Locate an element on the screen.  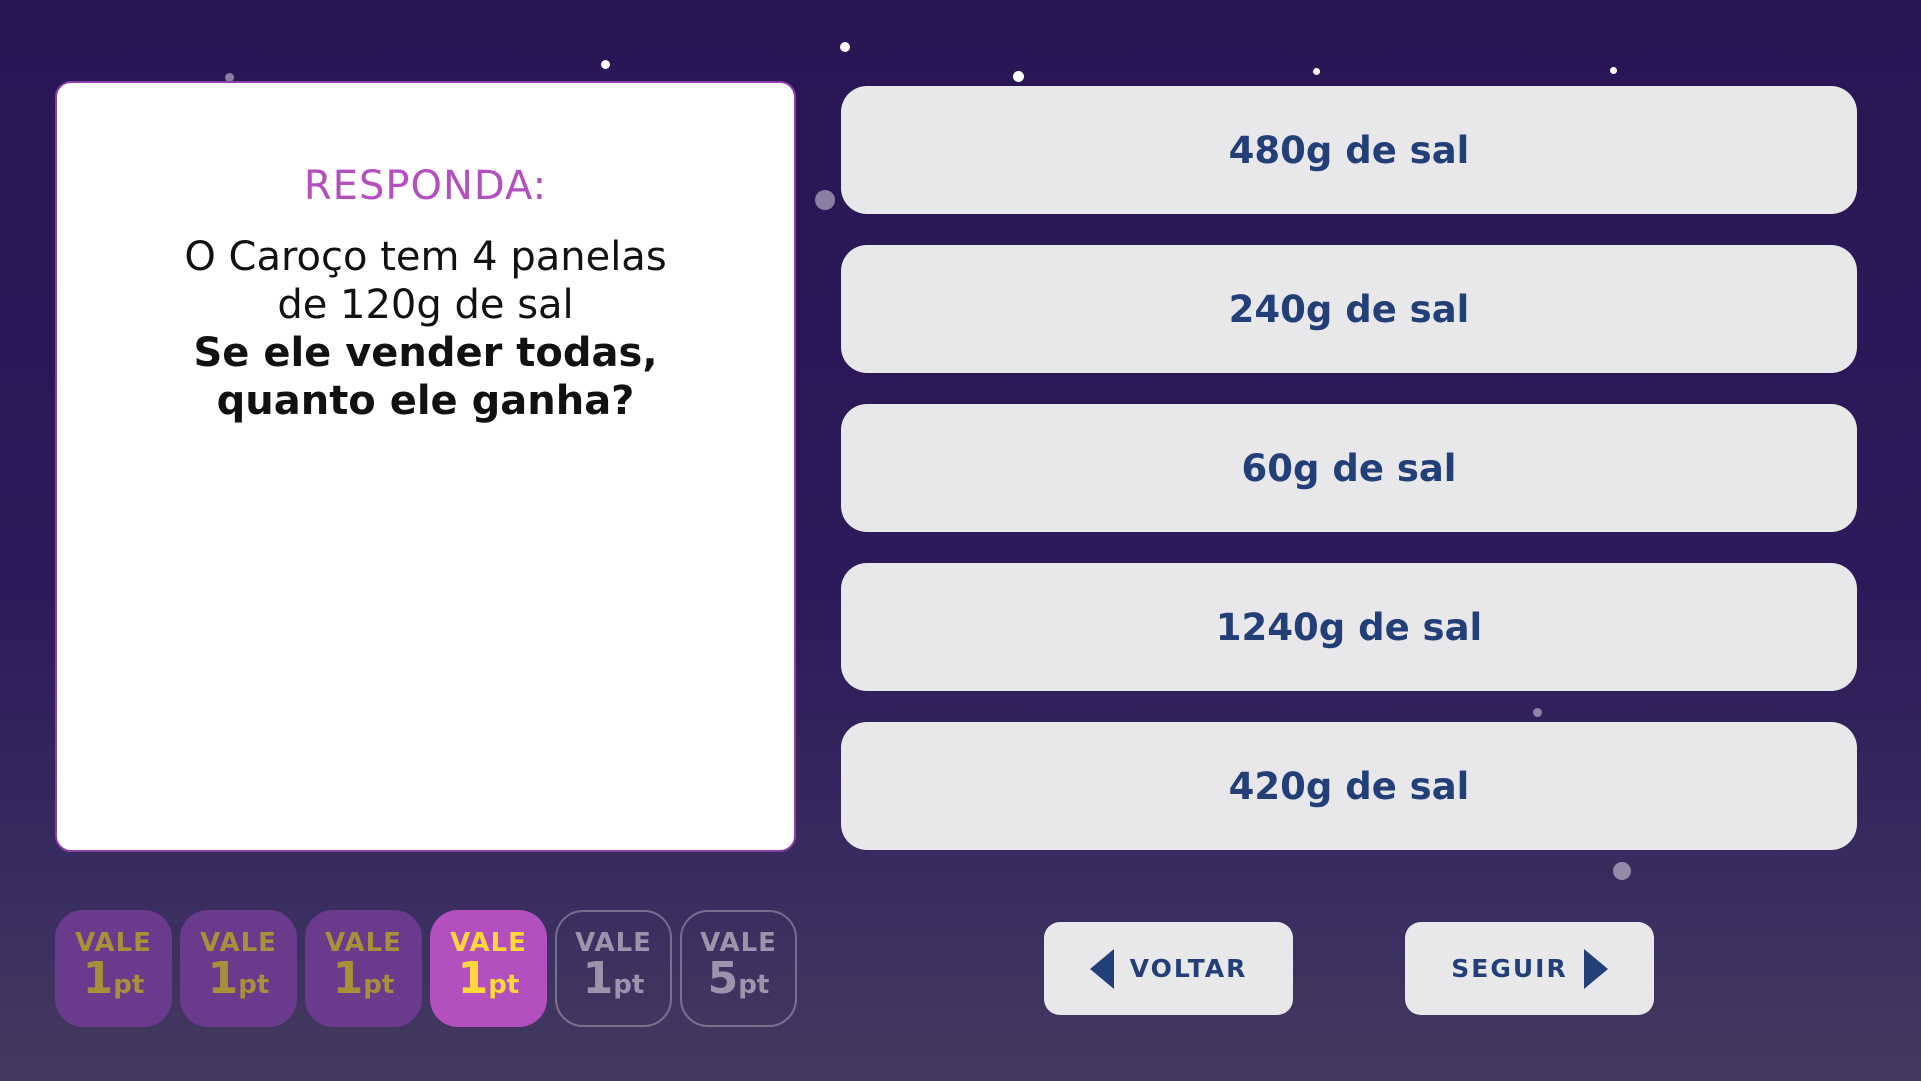
points-badge-6: VALE 5pt is located at coordinates (738, 968).